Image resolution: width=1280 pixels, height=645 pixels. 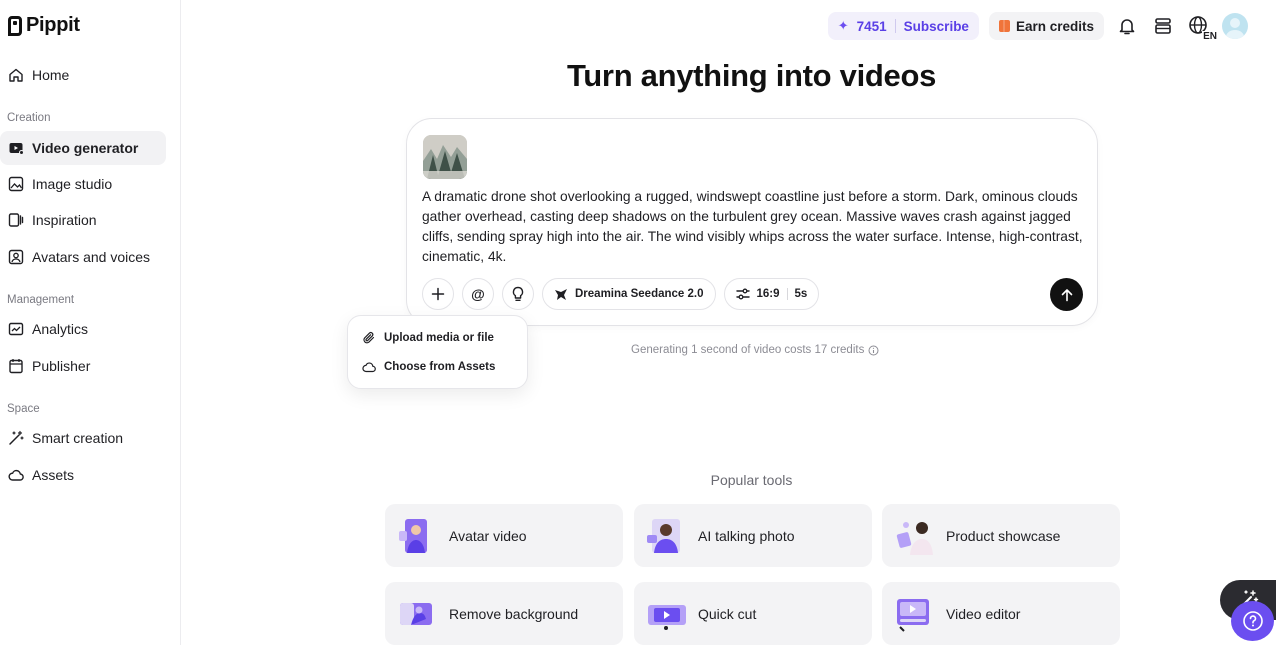 I want to click on sidebar-item-publisher: Publisher, so click(x=83, y=366).